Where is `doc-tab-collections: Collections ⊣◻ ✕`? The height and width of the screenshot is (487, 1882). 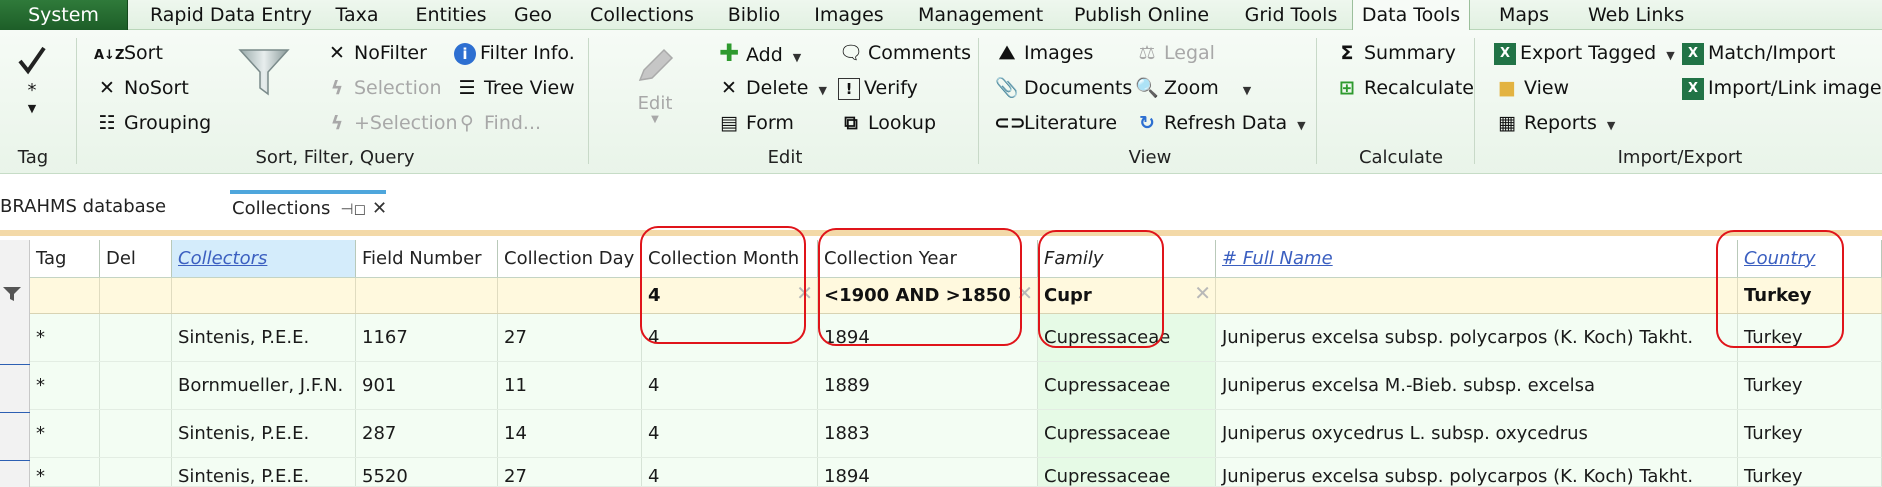
doc-tab-collections: Collections ⊣◻ ✕ is located at coordinates (308, 207).